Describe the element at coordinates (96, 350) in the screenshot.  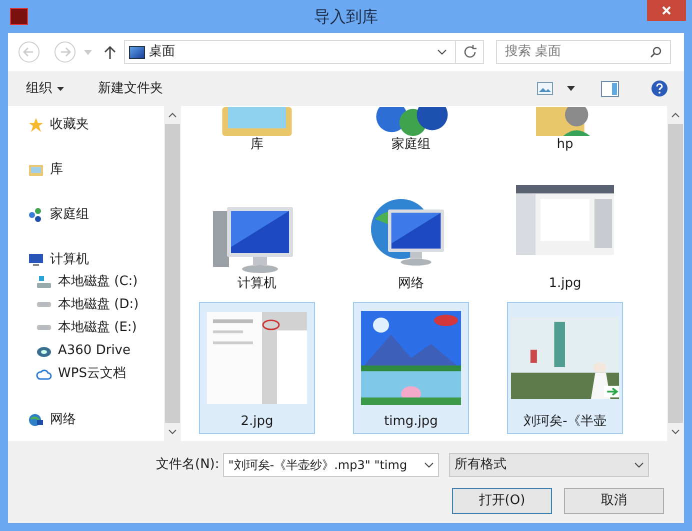
I see `sidebar-item: A360 Drive` at that location.